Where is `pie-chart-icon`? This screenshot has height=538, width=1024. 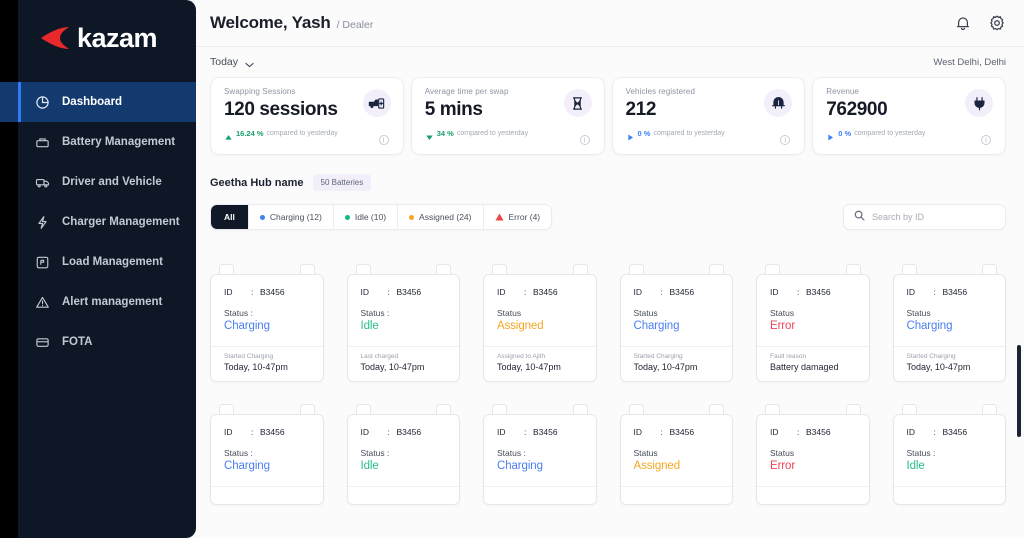 pie-chart-icon is located at coordinates (42, 102).